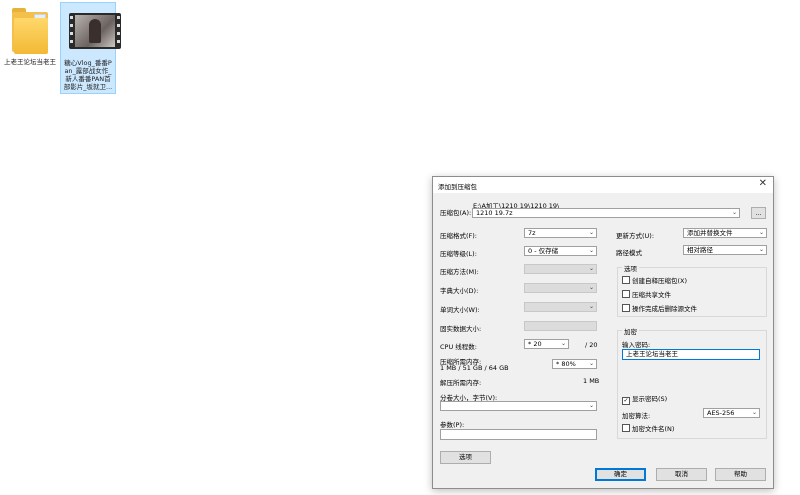 The height and width of the screenshot is (495, 800). I want to click on mem-select: * 80% ⌄, so click(574, 364).